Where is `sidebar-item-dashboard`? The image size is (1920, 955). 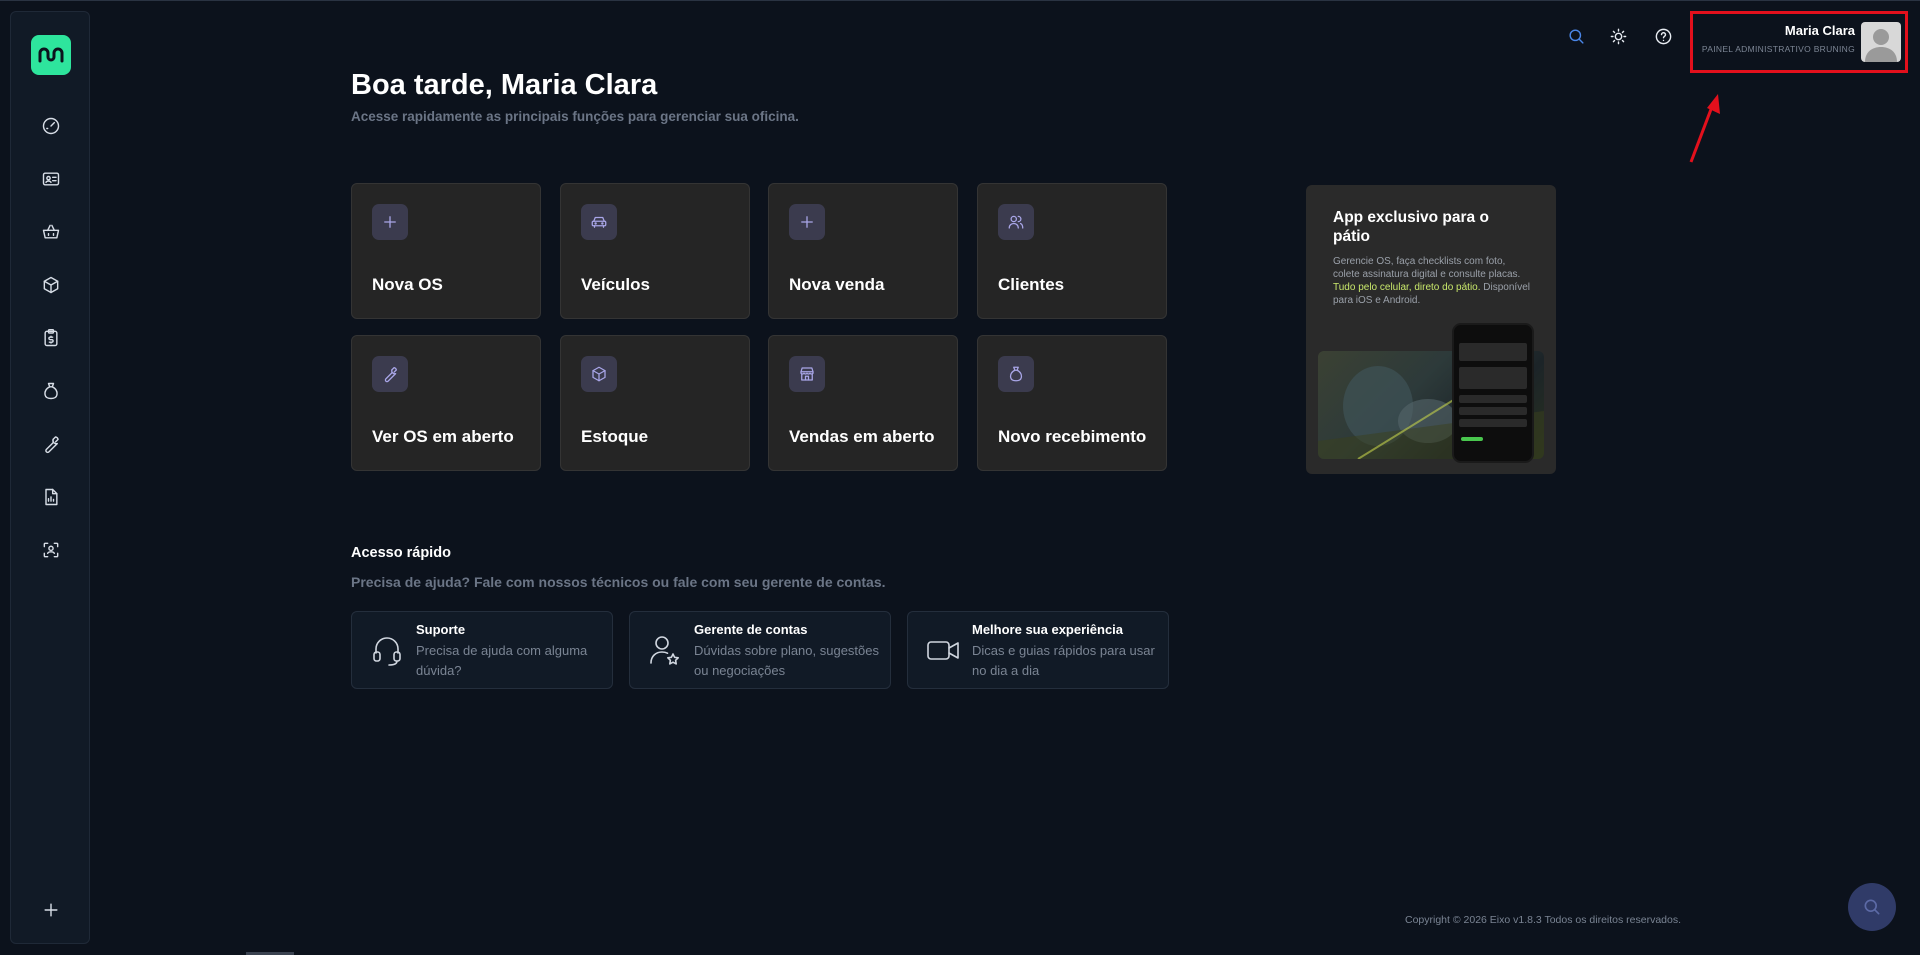 sidebar-item-dashboard is located at coordinates (51, 126).